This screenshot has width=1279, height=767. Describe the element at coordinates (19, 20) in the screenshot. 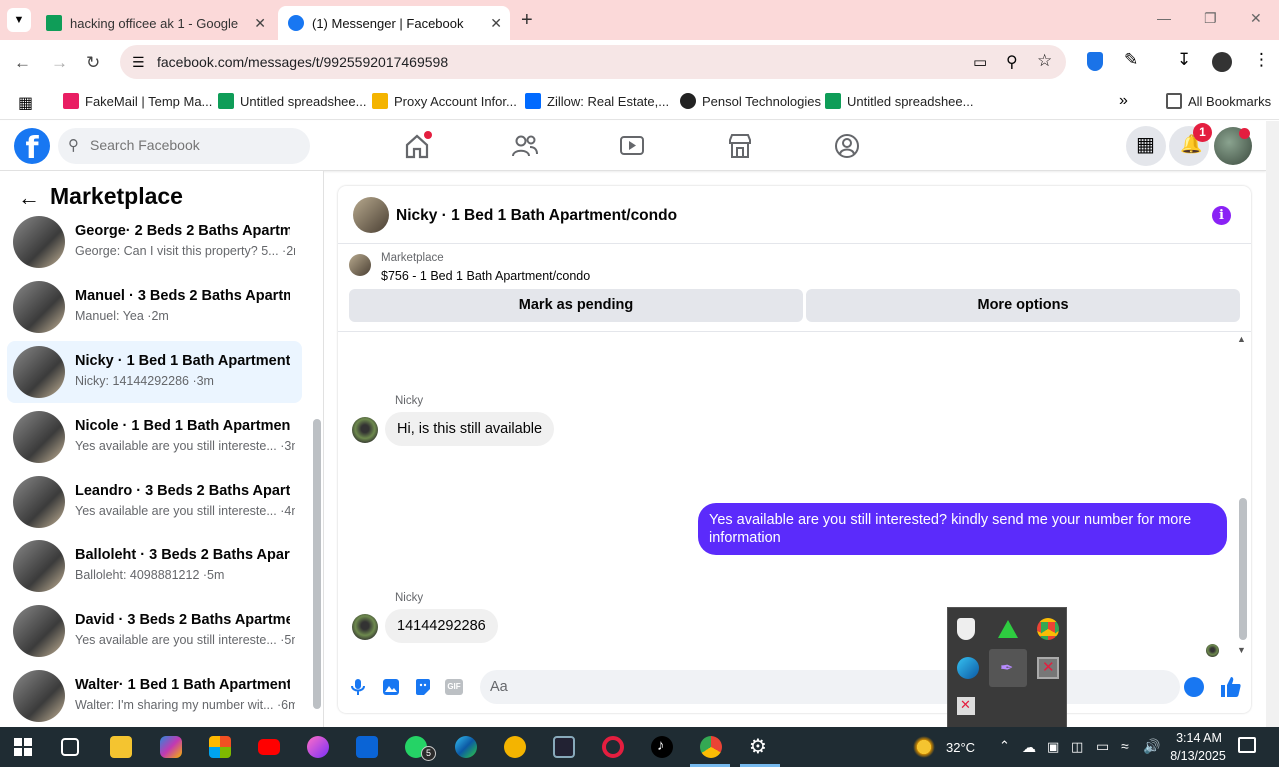

I see `tab-search-button: ▼` at that location.